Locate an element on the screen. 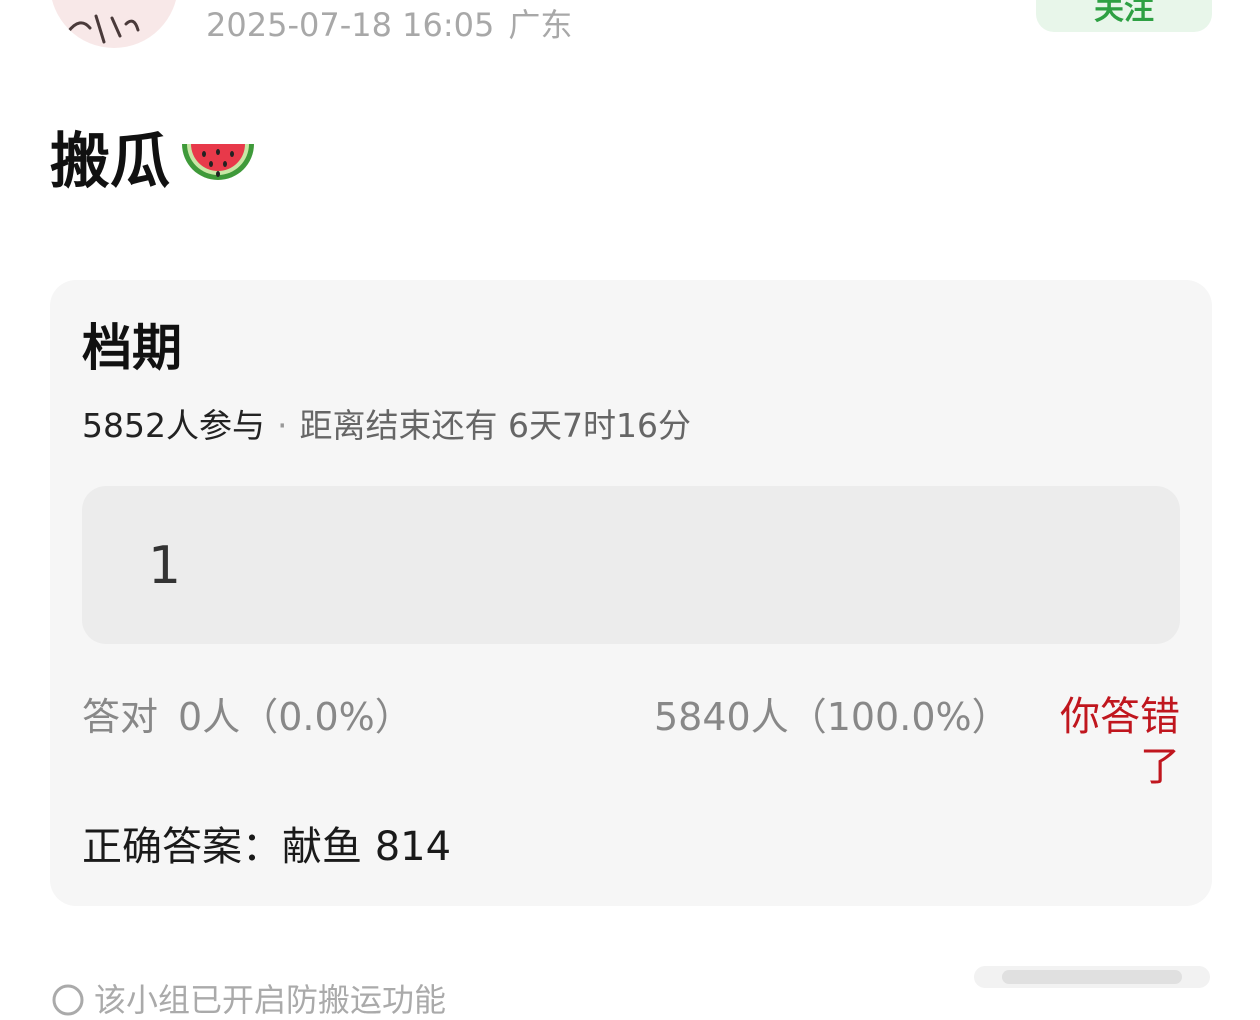 This screenshot has width=1260, height=1020. notice-text: 该小组已开启防搬运功能 is located at coordinates (270, 1000).